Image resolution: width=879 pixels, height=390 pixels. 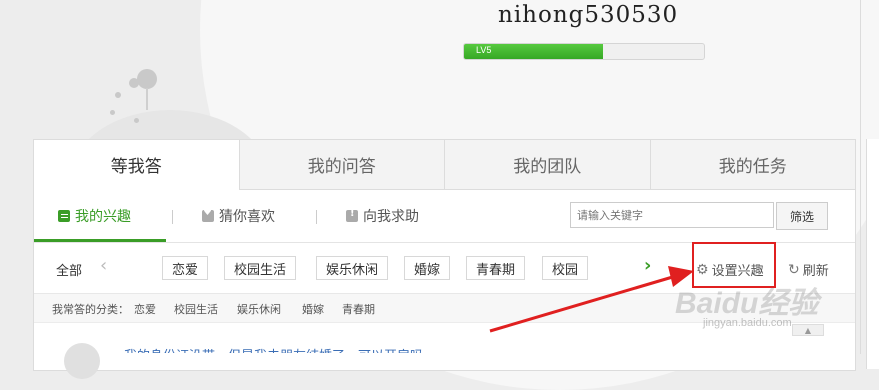 What do you see at coordinates (808, 330) in the screenshot?
I see `collapse-up-button: ▲` at bounding box center [808, 330].